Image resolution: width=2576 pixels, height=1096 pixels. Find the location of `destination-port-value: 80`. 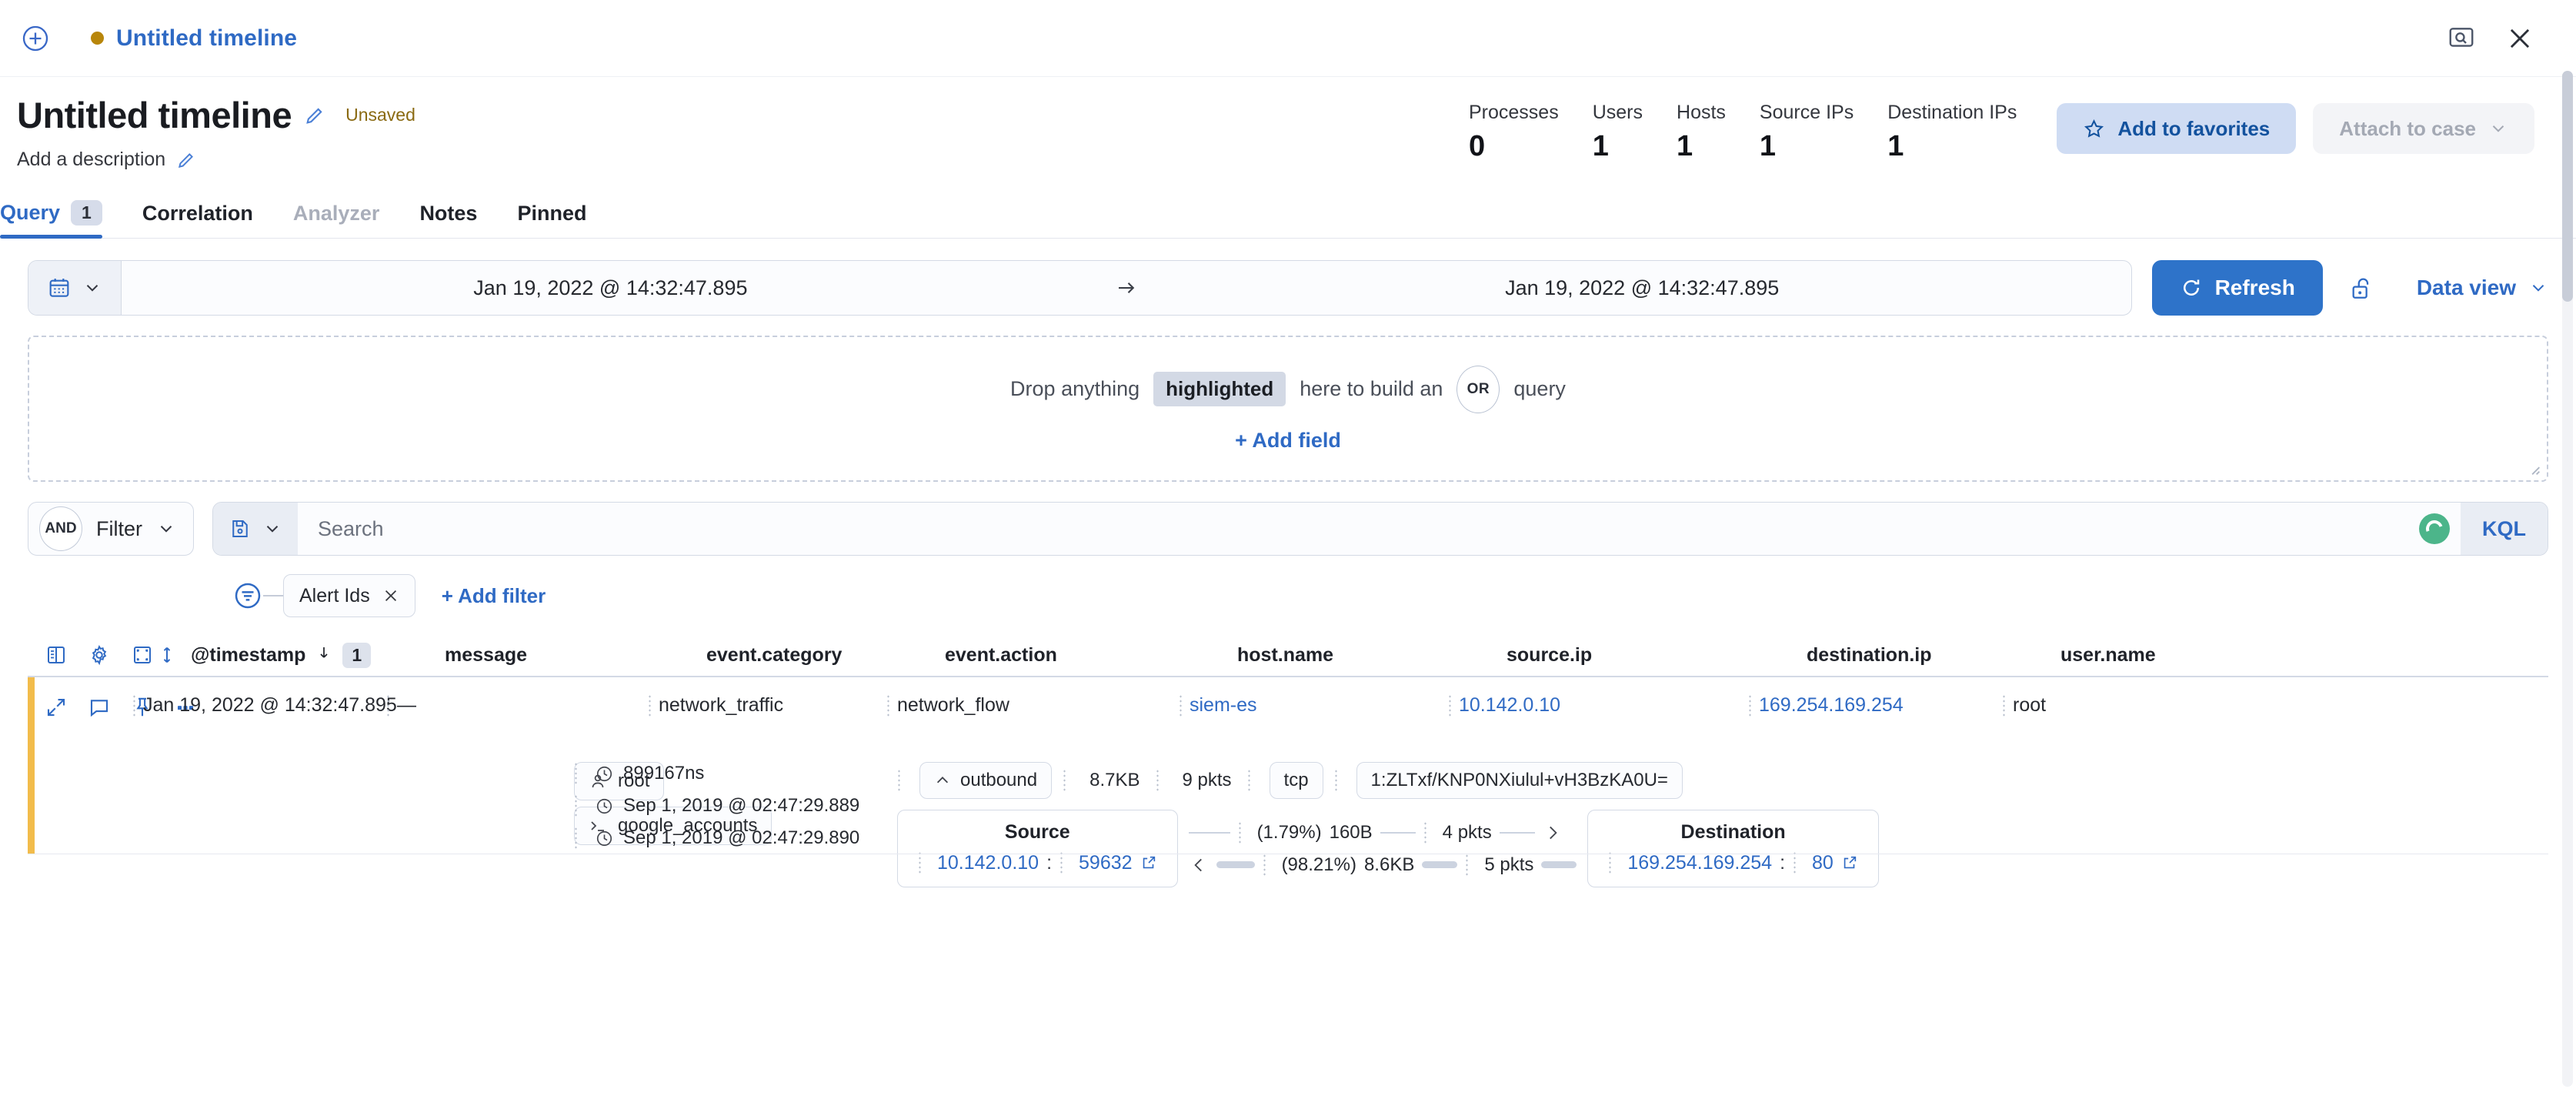

destination-port-value: 80 is located at coordinates (1823, 863).